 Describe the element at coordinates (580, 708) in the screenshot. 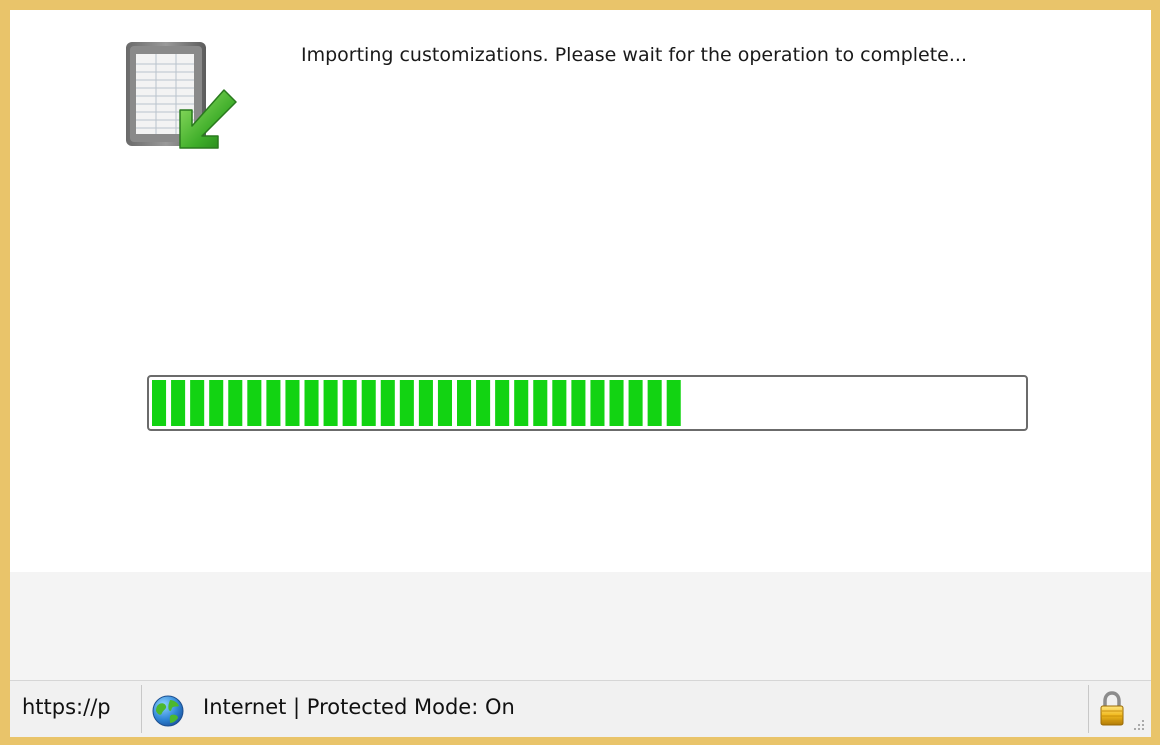

I see `status-bar: https://p Internet | Protected Mode: On` at that location.